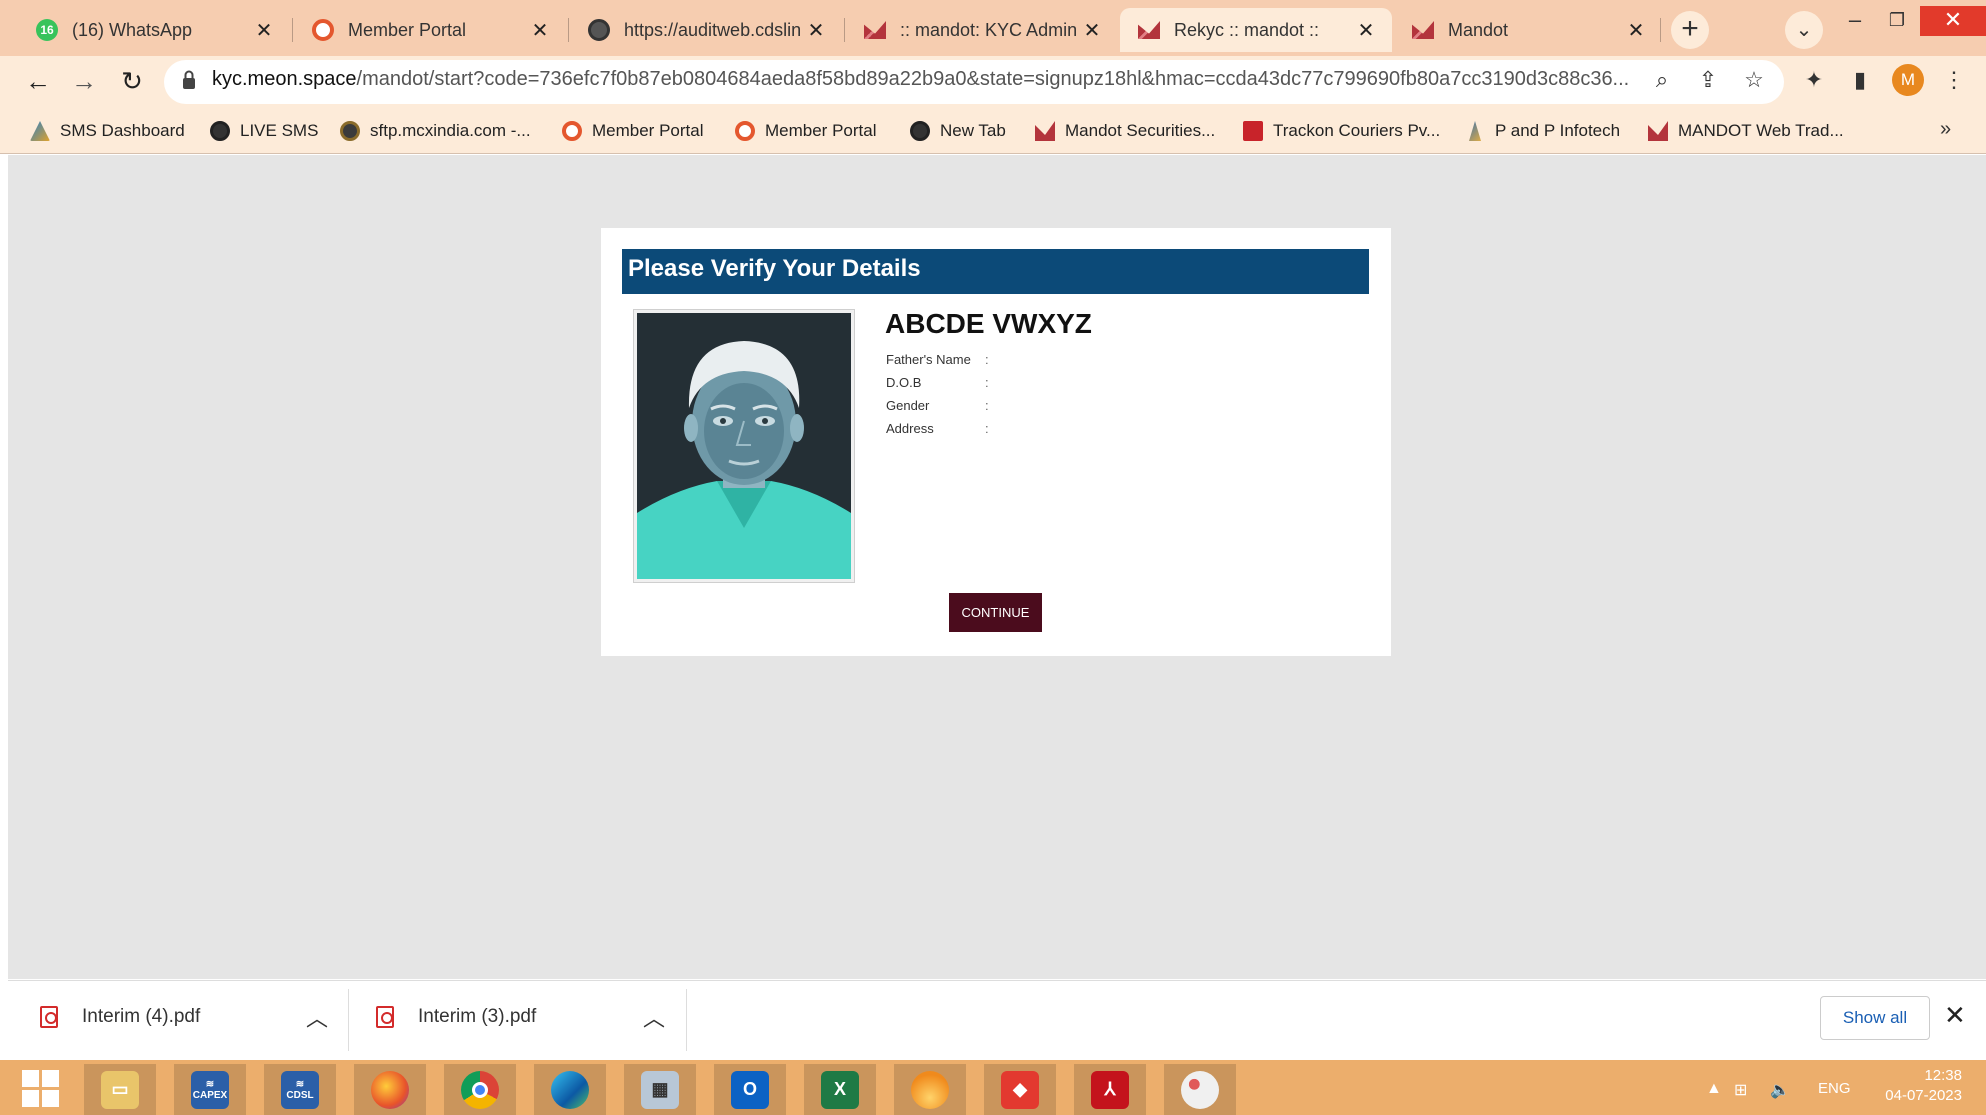  Describe the element at coordinates (648, 130) in the screenshot. I see `bookmark-label: Member Portal` at that location.